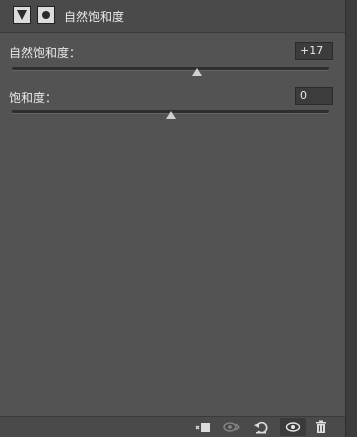 This screenshot has height=437, width=357. I want to click on view-previous-state-button, so click(232, 427).